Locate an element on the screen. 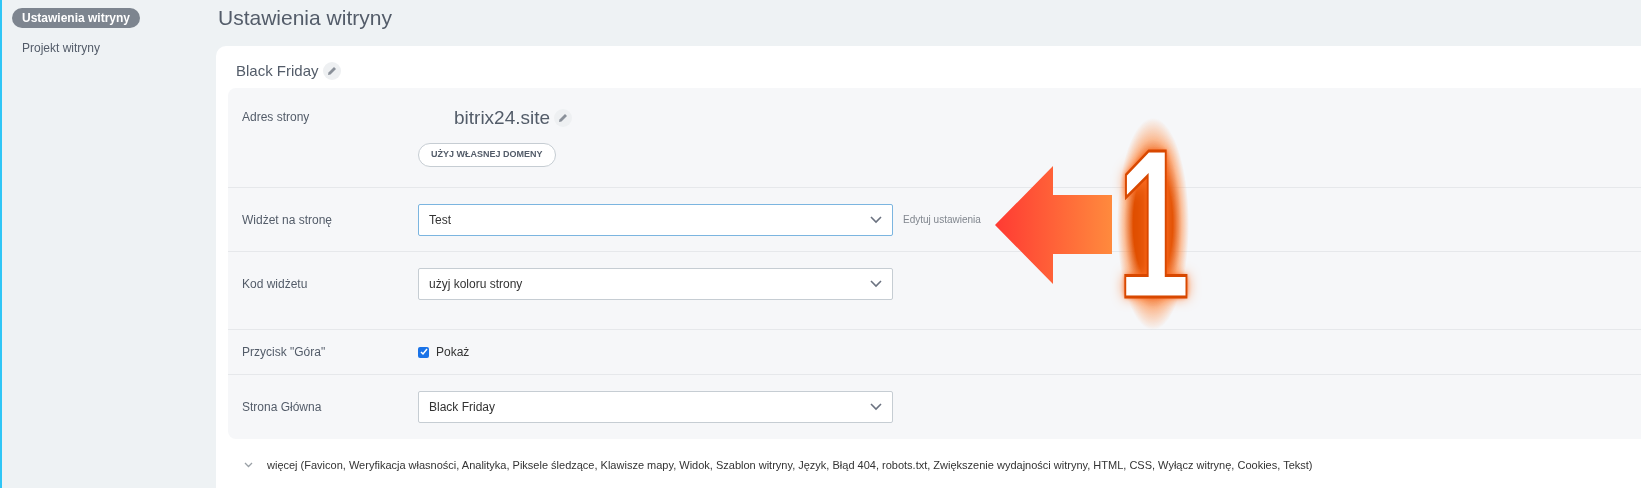  select-field: Test is located at coordinates (655, 219).